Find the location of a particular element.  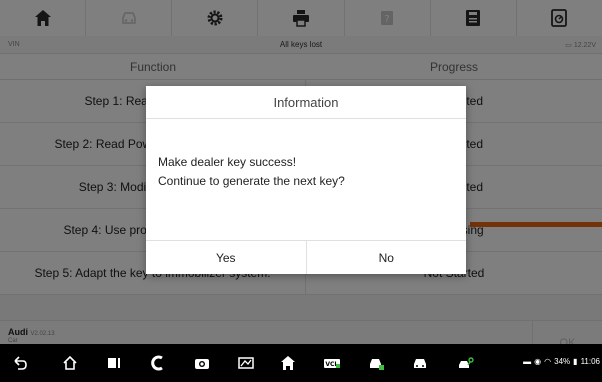

vci-button: VCI is located at coordinates (332, 363).